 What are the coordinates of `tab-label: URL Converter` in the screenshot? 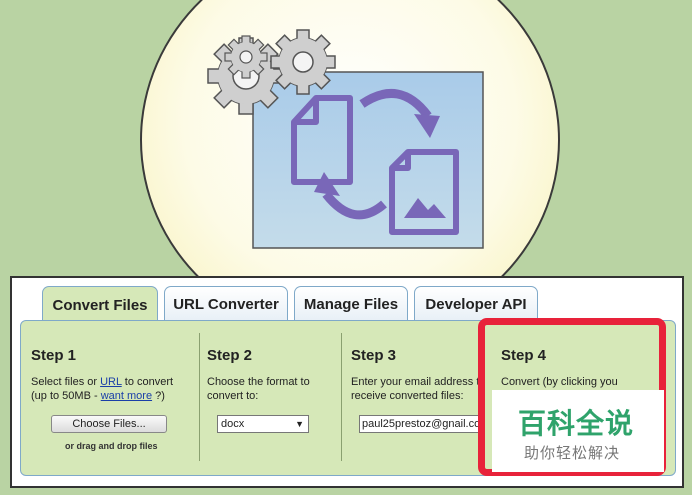 It's located at (226, 304).